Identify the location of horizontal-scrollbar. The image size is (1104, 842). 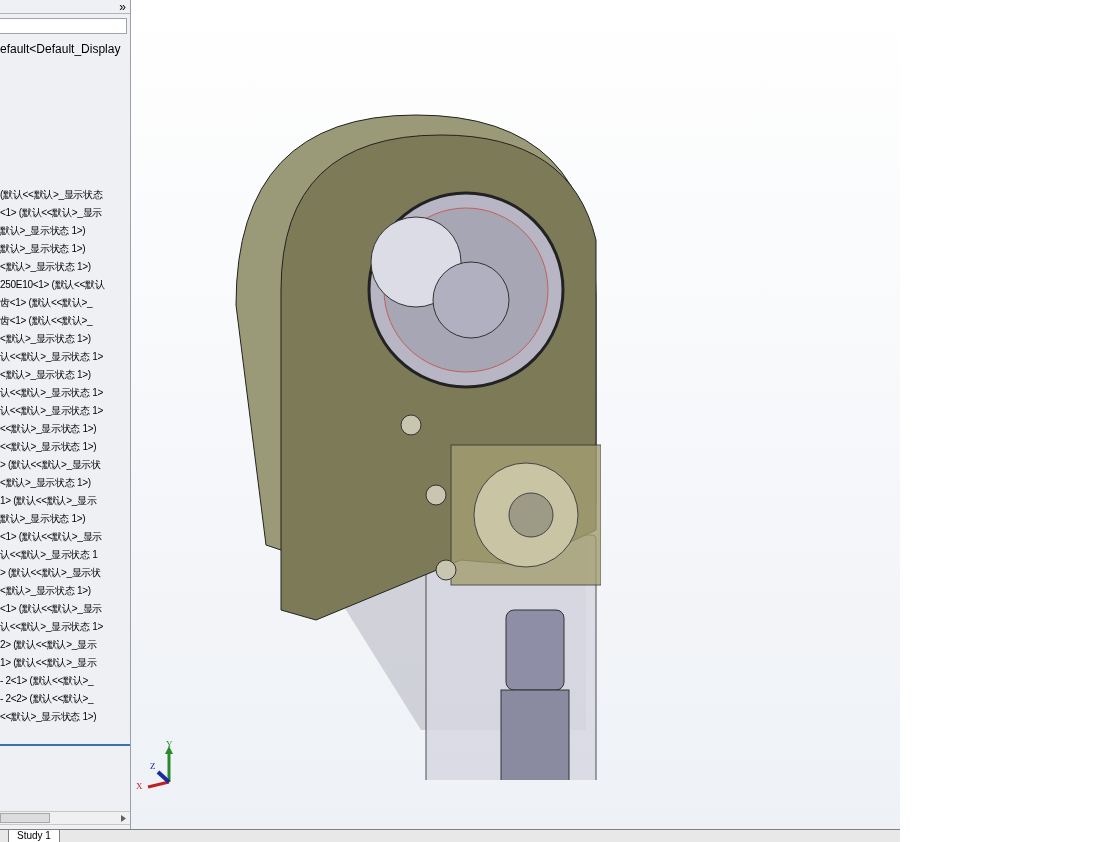
(65, 818).